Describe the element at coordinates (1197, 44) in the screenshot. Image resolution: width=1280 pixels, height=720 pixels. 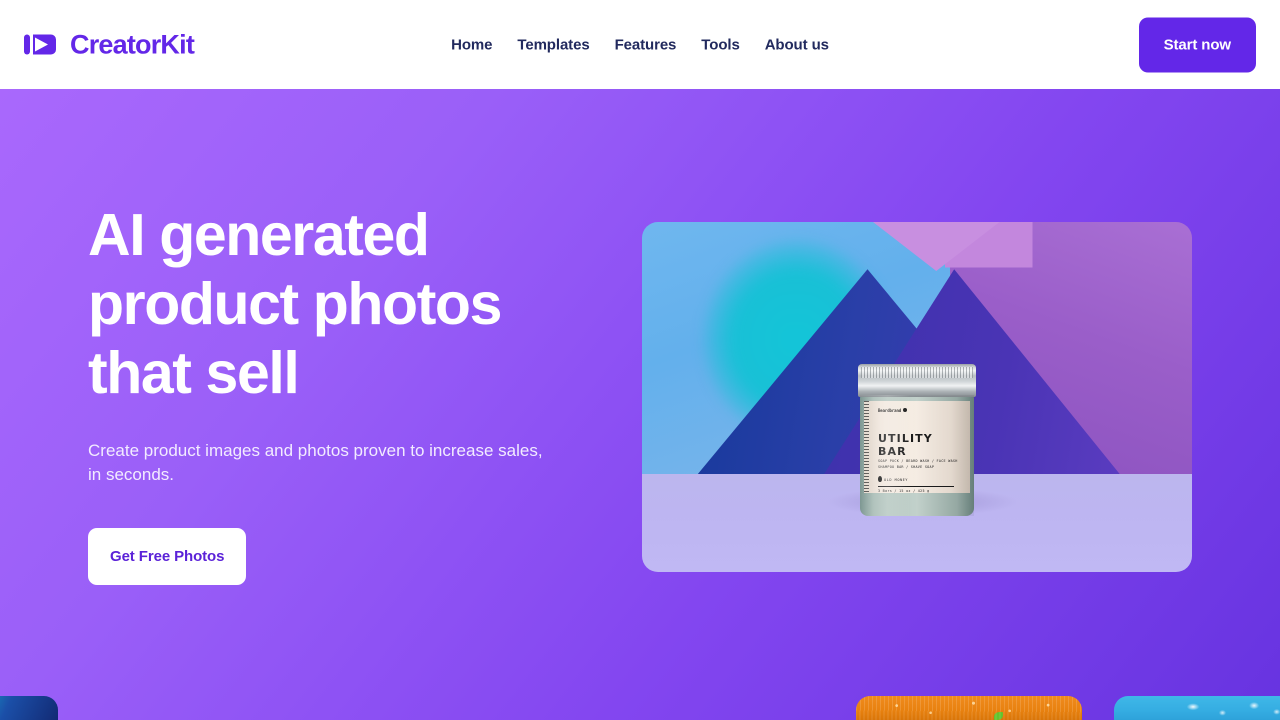
I see `start-now-button: Start now` at that location.